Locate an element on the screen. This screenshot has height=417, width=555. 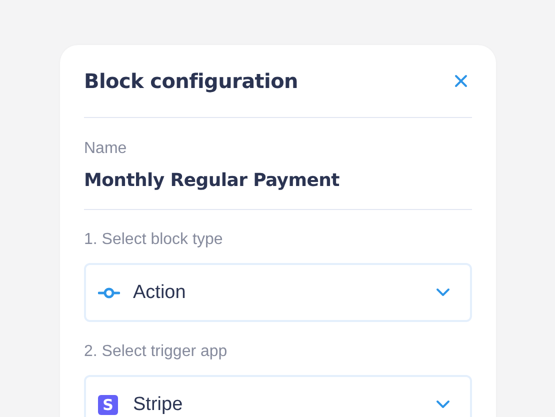
close-button is located at coordinates (461, 81).